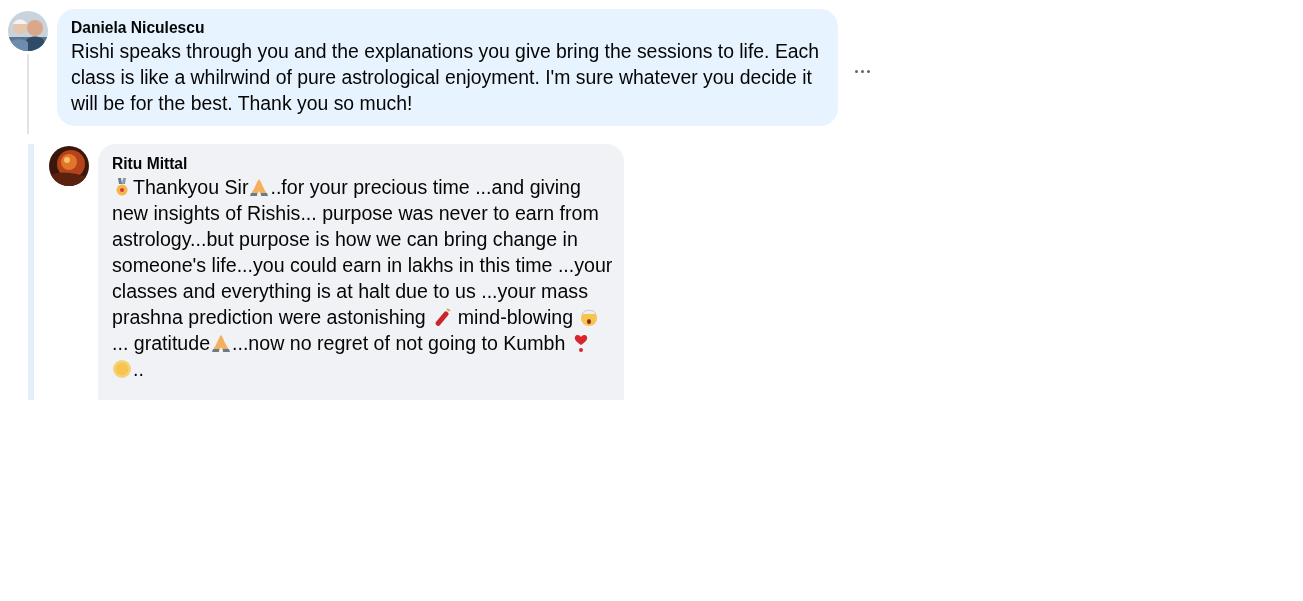 Image resolution: width=1303 pixels, height=601 pixels. I want to click on comment-text: Thankyou Sir, so click(191, 187).